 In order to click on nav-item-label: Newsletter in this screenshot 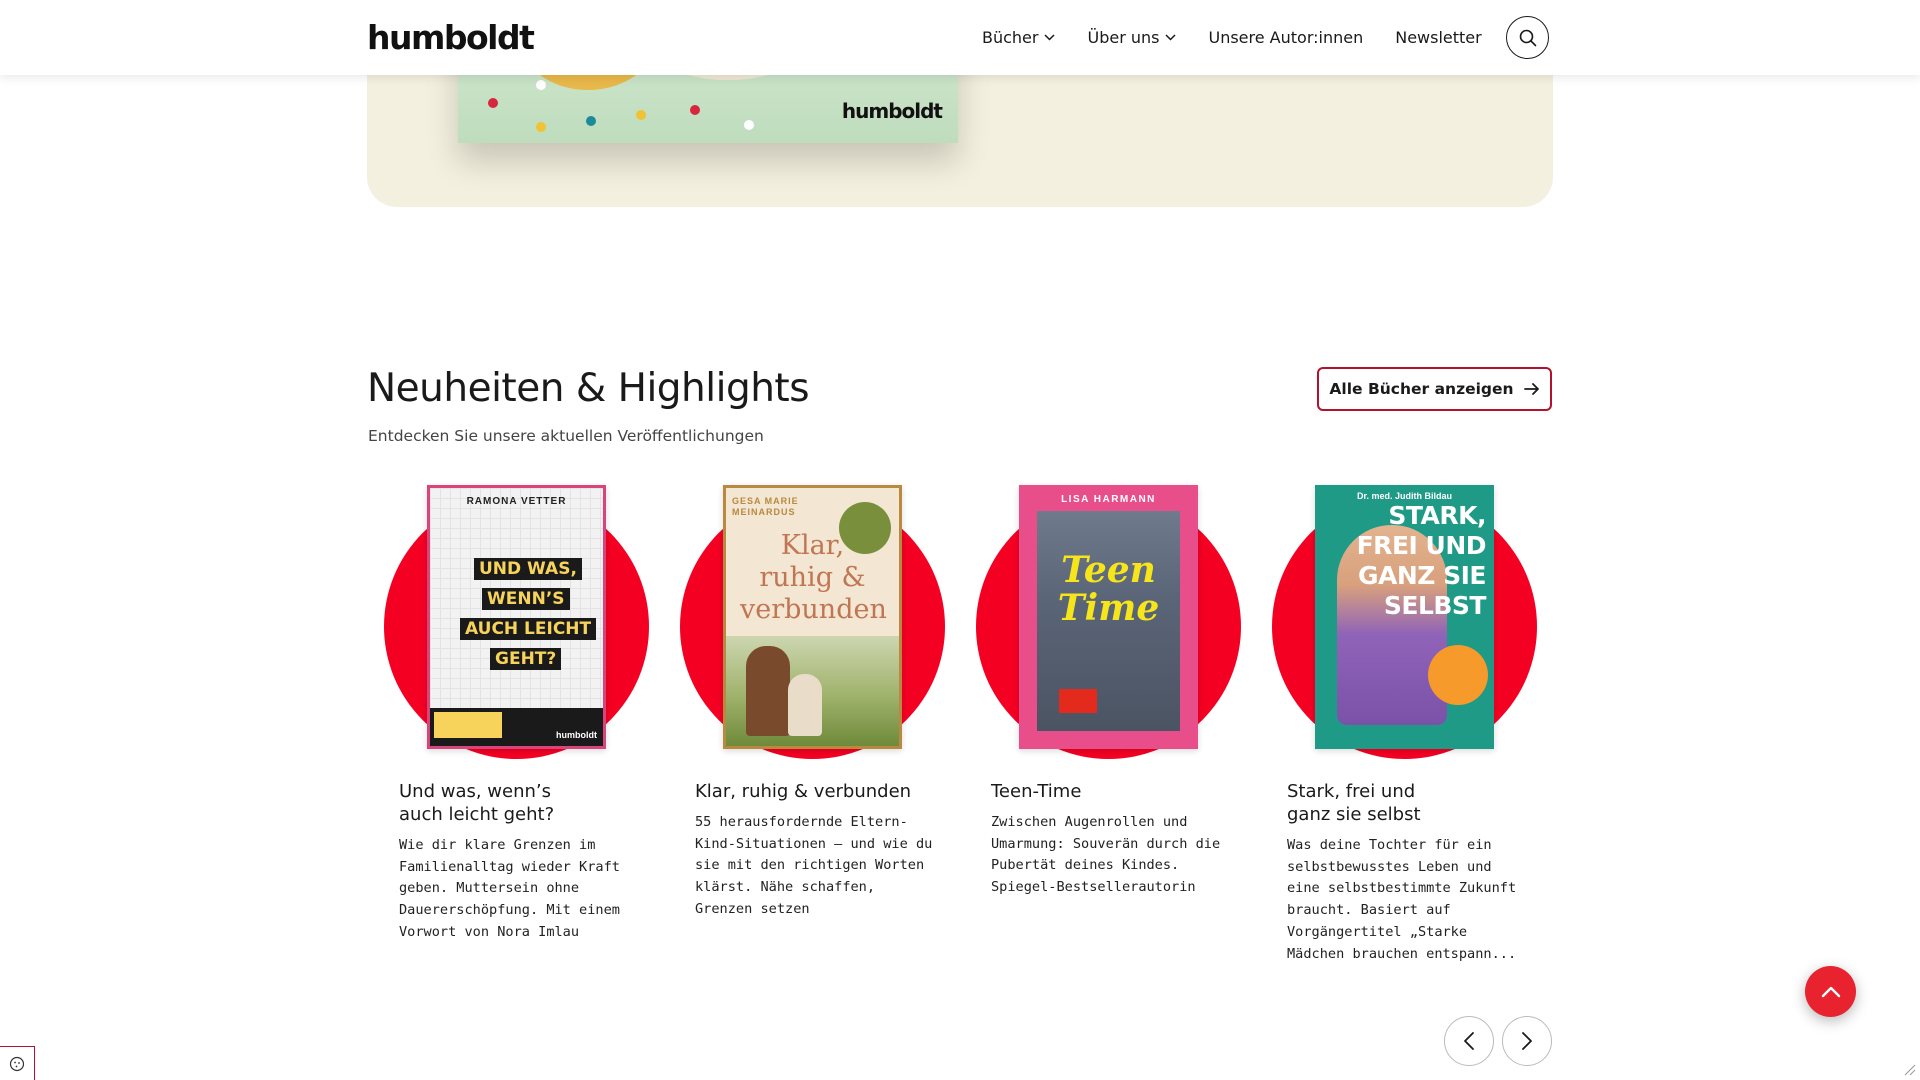, I will do `click(1438, 37)`.